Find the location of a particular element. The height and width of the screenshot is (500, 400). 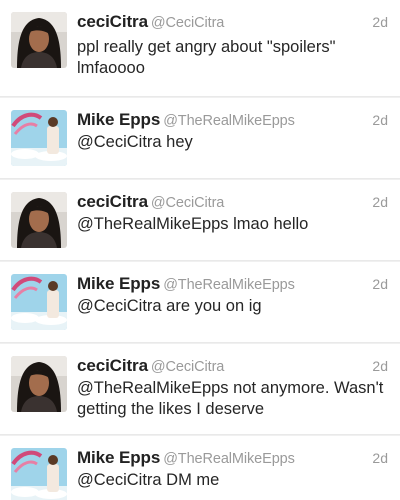

tweet-text-line: @TheRealMikeEpps not anymore. Wasn't is located at coordinates (230, 388).